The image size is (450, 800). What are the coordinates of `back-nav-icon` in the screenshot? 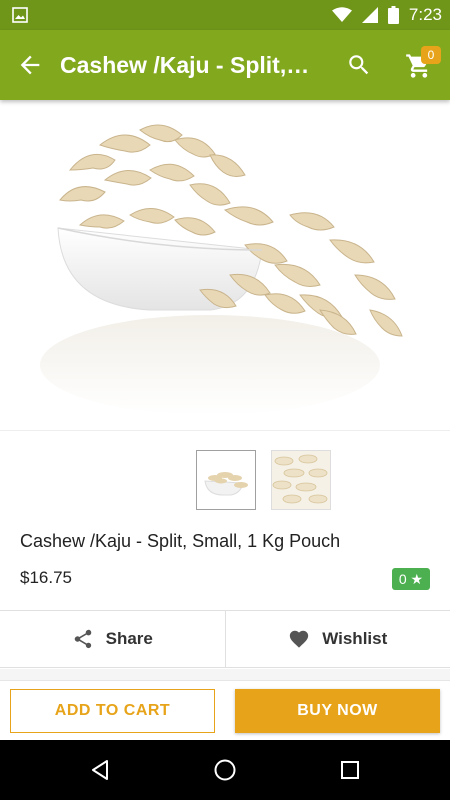 It's located at (100, 770).